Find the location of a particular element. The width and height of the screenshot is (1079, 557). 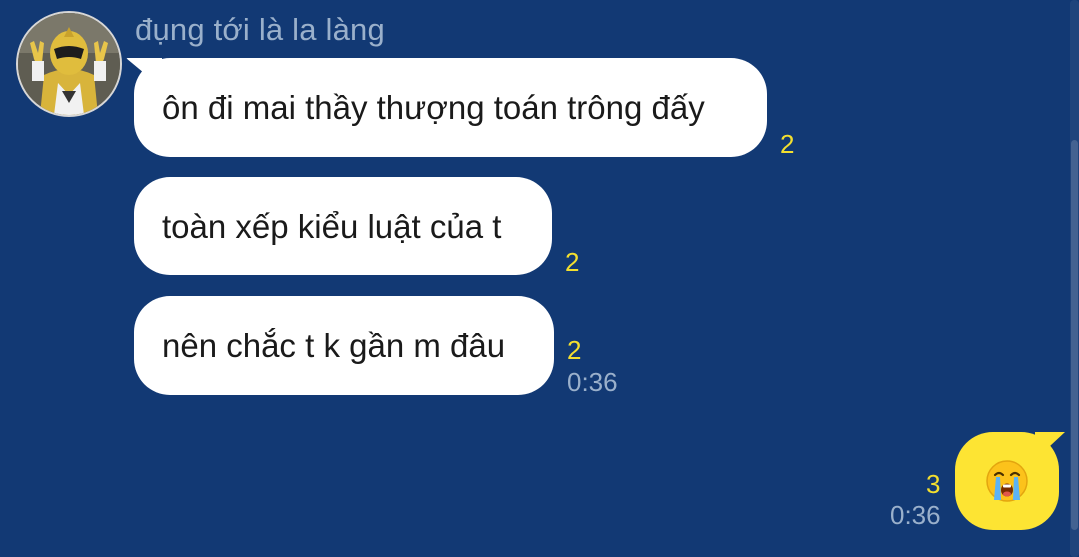

sender-avatar is located at coordinates (69, 64).